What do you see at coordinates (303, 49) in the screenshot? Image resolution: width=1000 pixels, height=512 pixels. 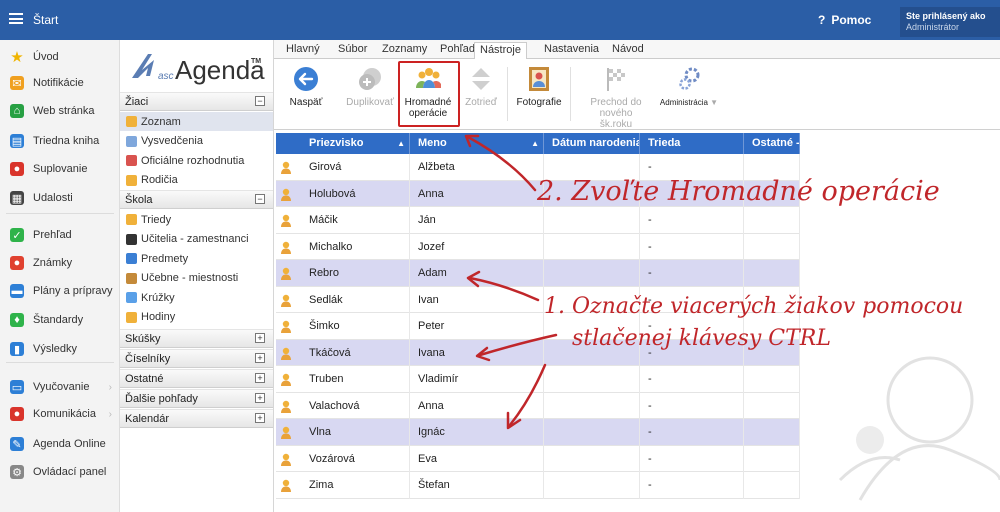 I see `tab-hlavny: Hlavný` at bounding box center [303, 49].